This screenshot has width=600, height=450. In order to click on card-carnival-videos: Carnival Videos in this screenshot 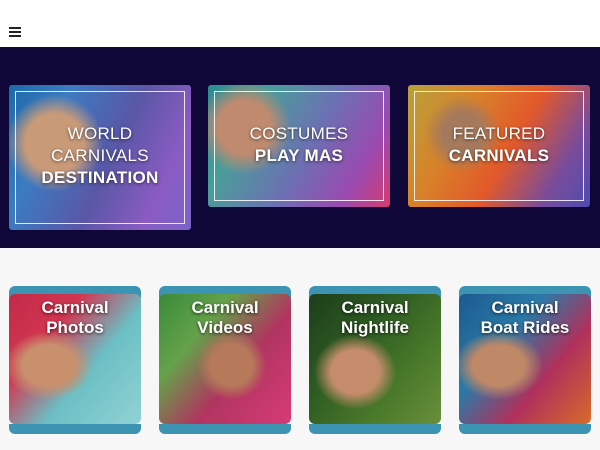, I will do `click(225, 360)`.